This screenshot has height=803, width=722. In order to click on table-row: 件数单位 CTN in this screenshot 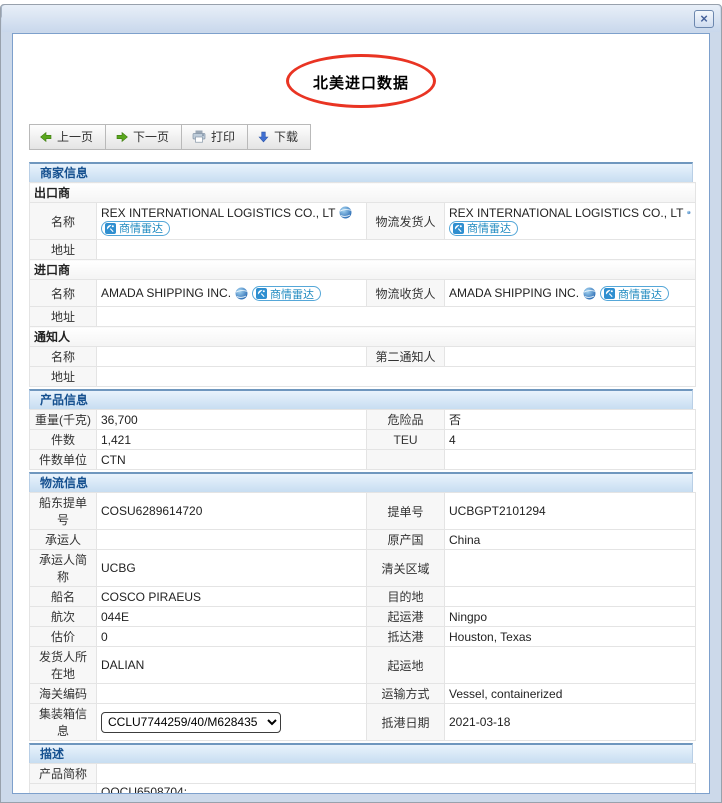, I will do `click(362, 459)`.